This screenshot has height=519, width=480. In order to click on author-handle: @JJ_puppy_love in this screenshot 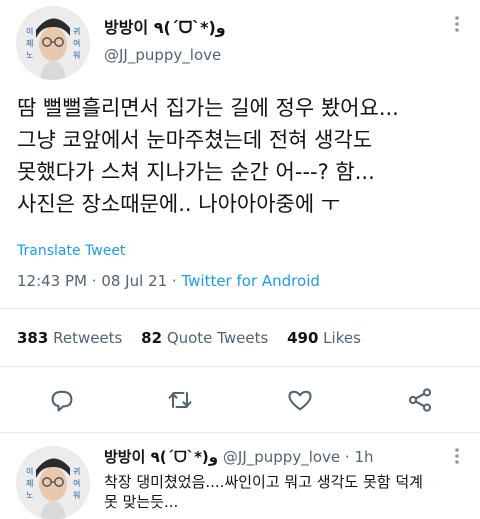, I will do `click(162, 55)`.